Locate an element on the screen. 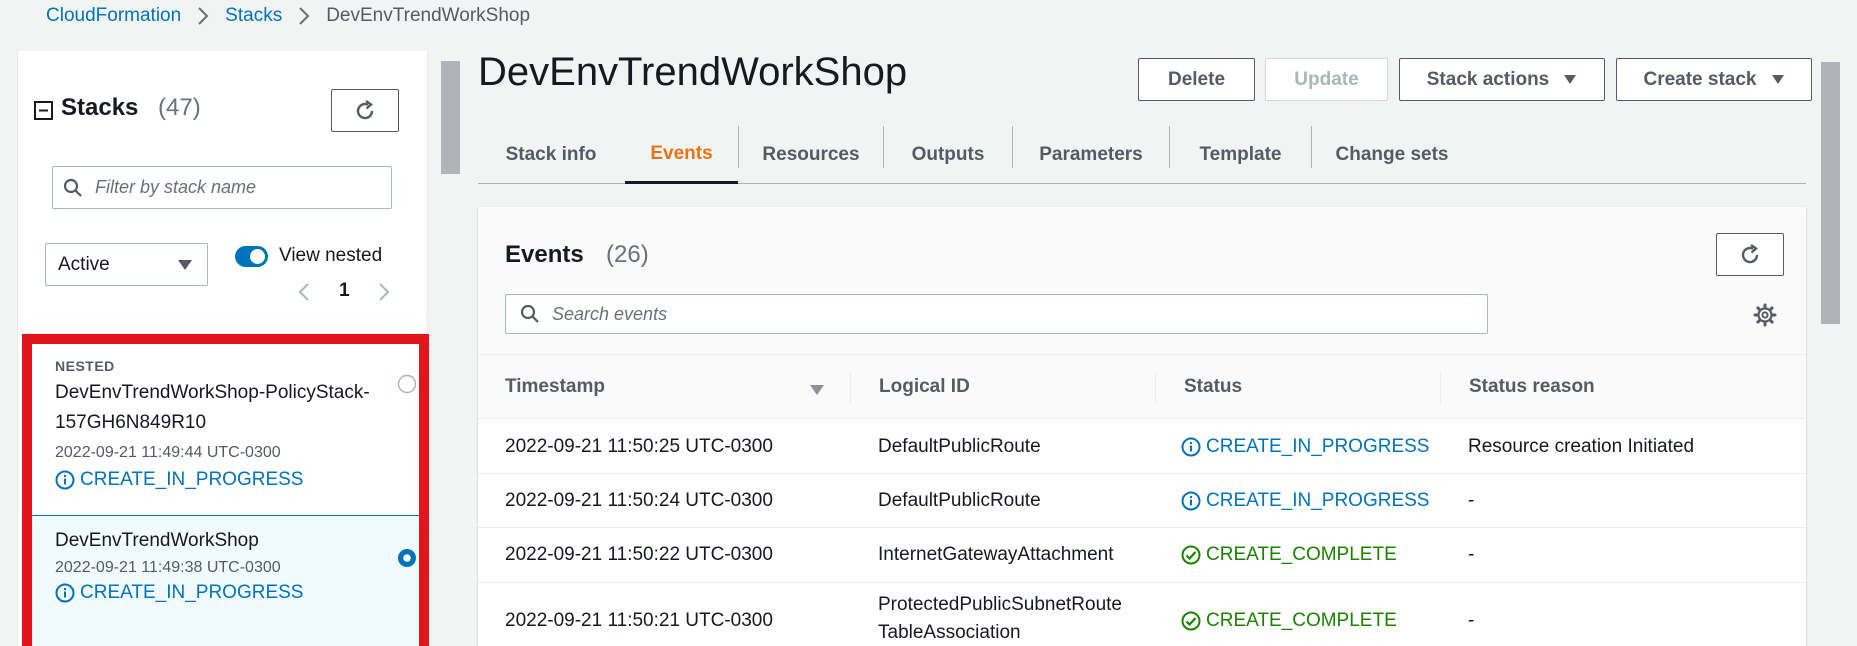 The width and height of the screenshot is (1857, 646). next-page-icon is located at coordinates (384, 292).